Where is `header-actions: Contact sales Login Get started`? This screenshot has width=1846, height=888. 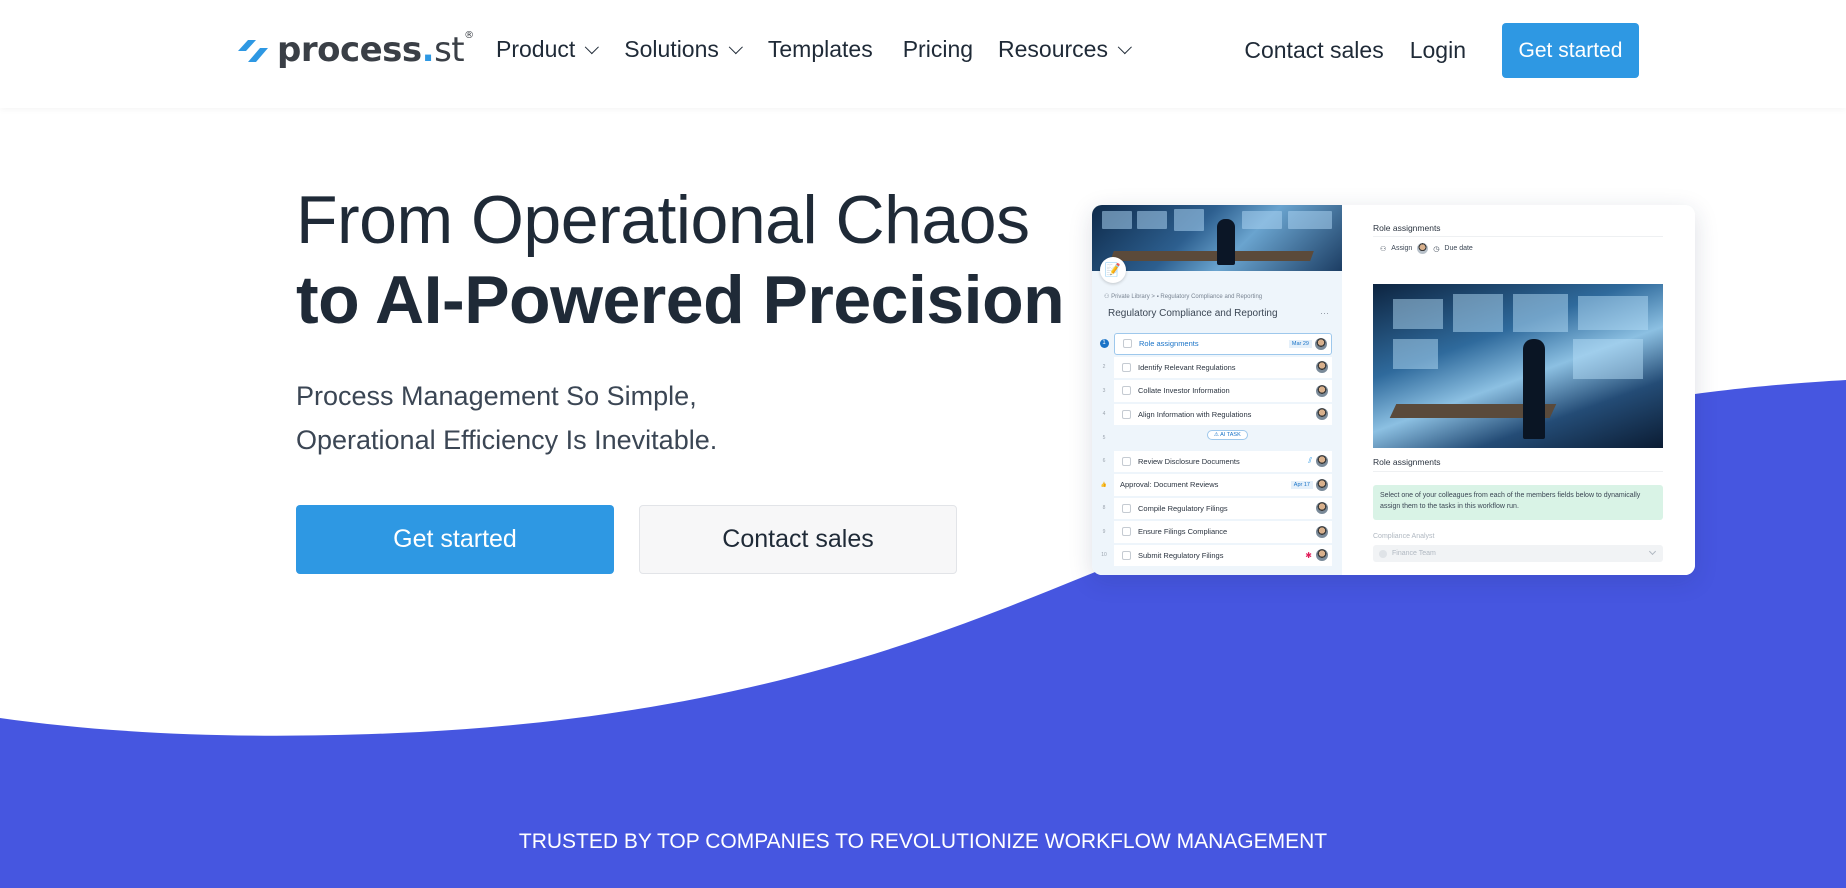
header-actions: Contact sales Login Get started is located at coordinates (1441, 50).